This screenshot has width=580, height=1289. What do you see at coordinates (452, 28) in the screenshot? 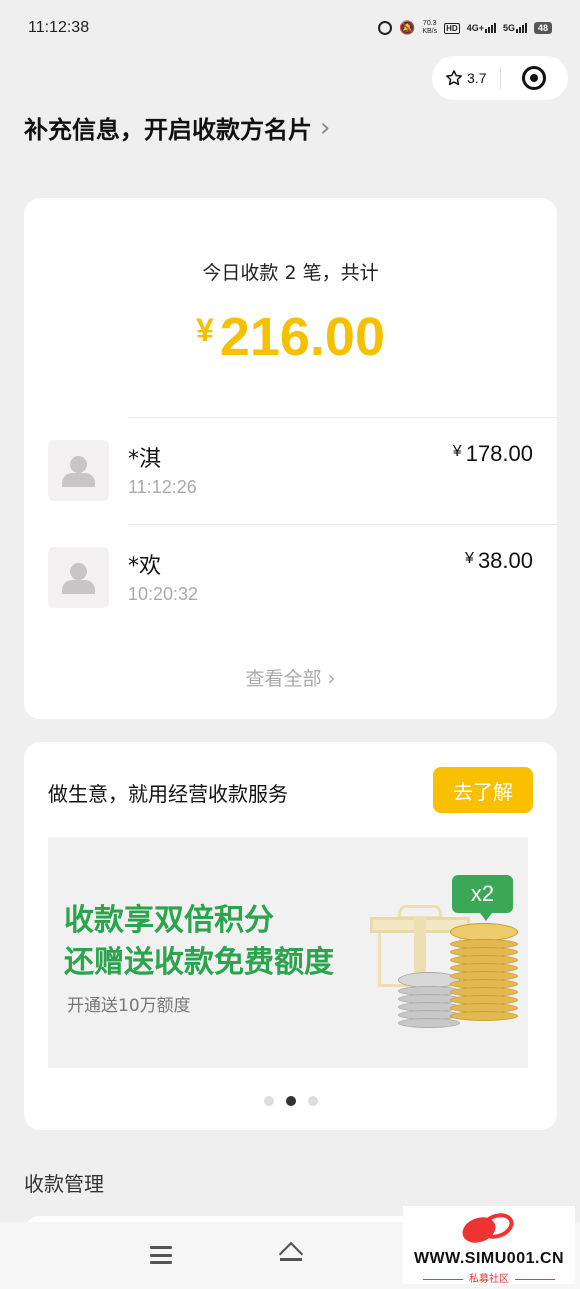
I see `hd-icon: HD` at bounding box center [452, 28].